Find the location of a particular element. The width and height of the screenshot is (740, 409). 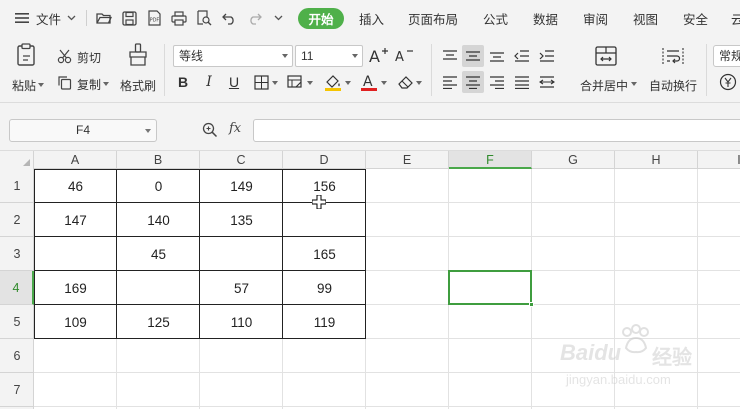

cut-button: 剪切 is located at coordinates (89, 57).